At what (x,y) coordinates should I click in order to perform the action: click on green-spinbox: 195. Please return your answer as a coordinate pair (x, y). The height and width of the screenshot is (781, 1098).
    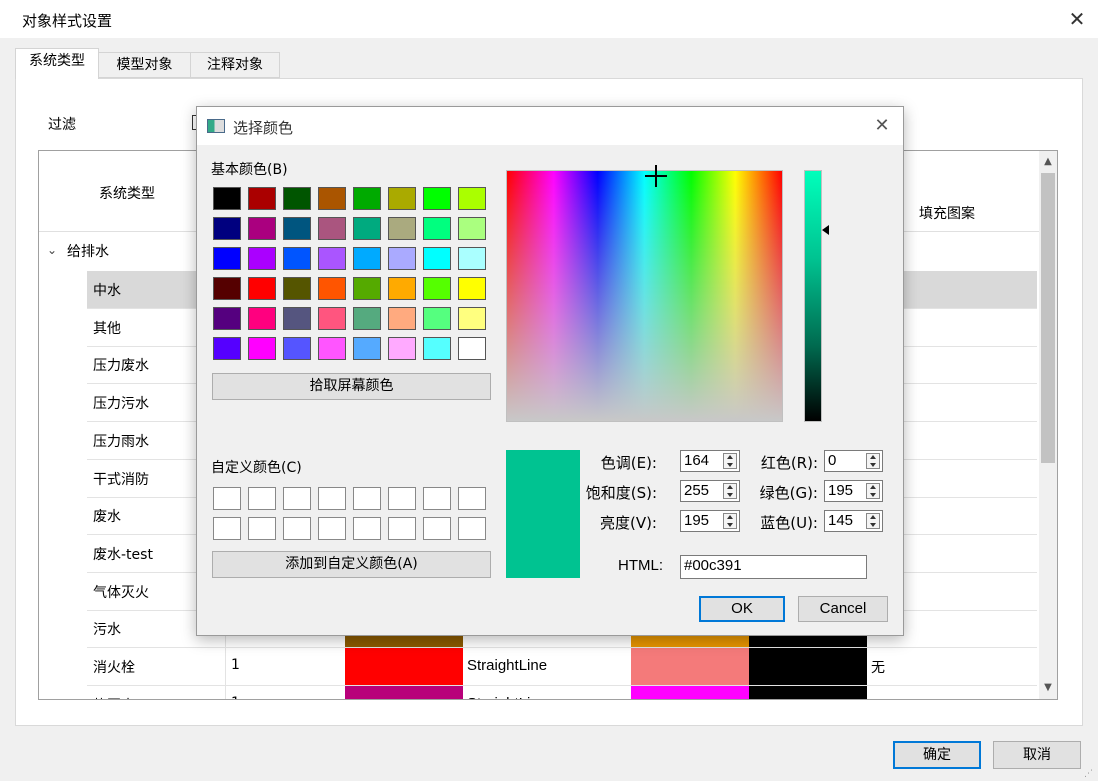
    Looking at the image, I should click on (853, 491).